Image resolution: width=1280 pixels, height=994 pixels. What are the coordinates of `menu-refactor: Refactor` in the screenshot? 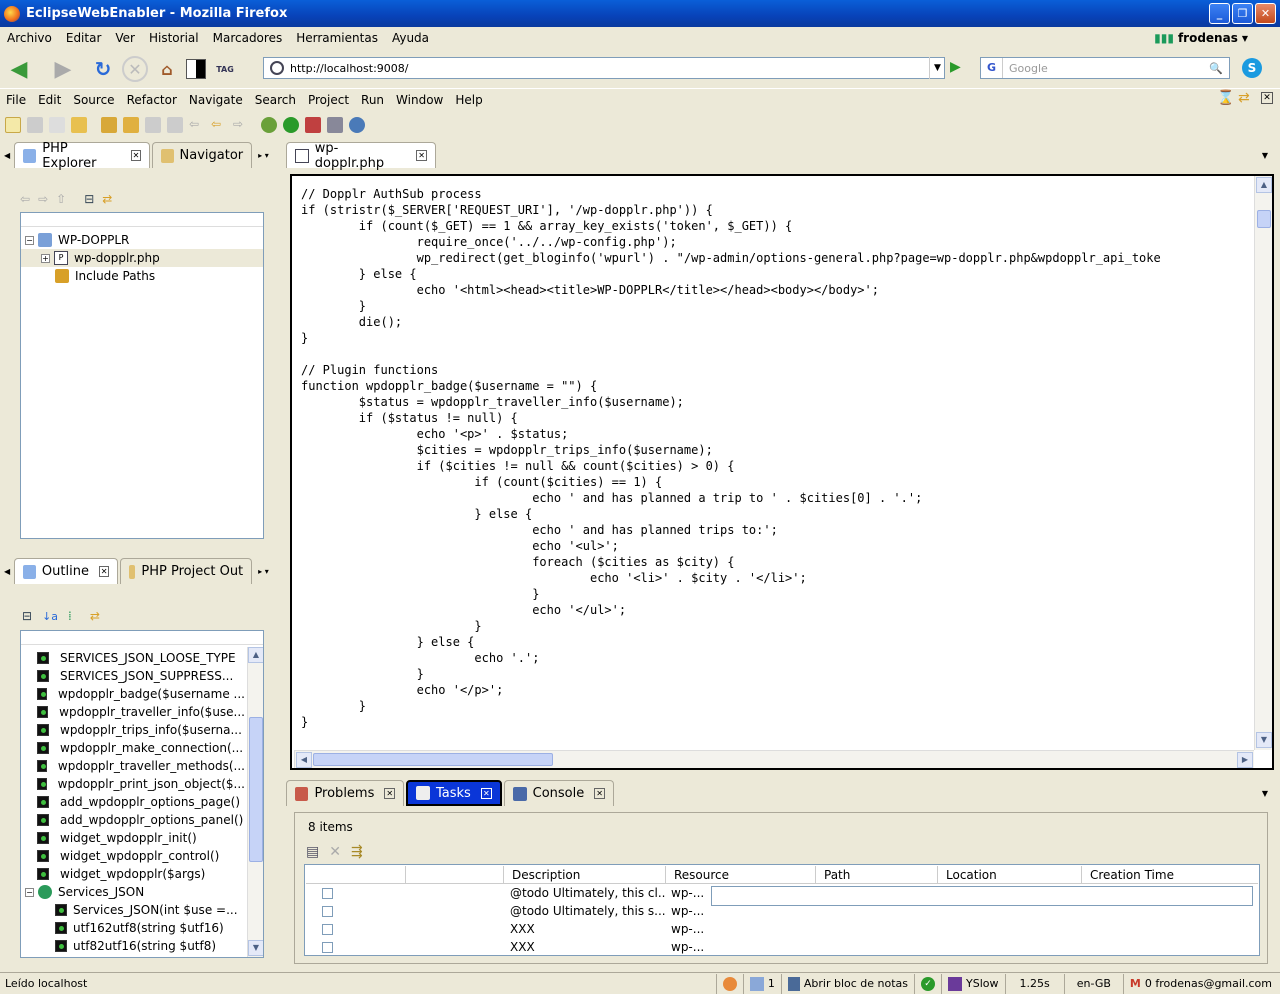 It's located at (152, 100).